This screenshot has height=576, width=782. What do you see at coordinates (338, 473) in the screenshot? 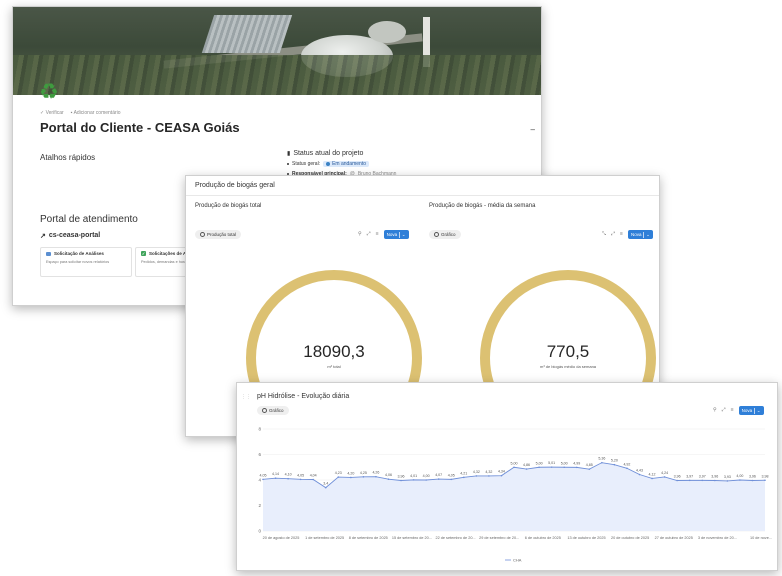
I see `ph-data-label: 4,23` at bounding box center [338, 473].